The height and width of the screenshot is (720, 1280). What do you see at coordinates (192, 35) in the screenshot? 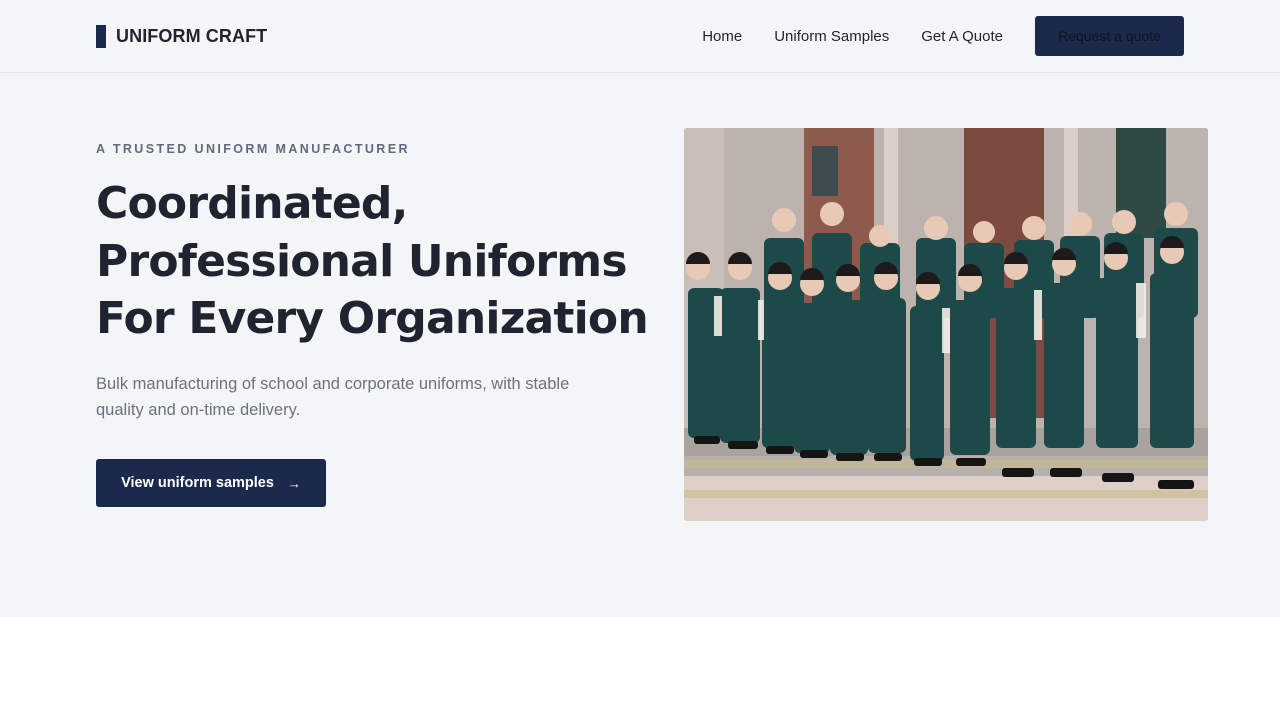
I see `brand-name: UNIFORM CRAFT` at bounding box center [192, 35].